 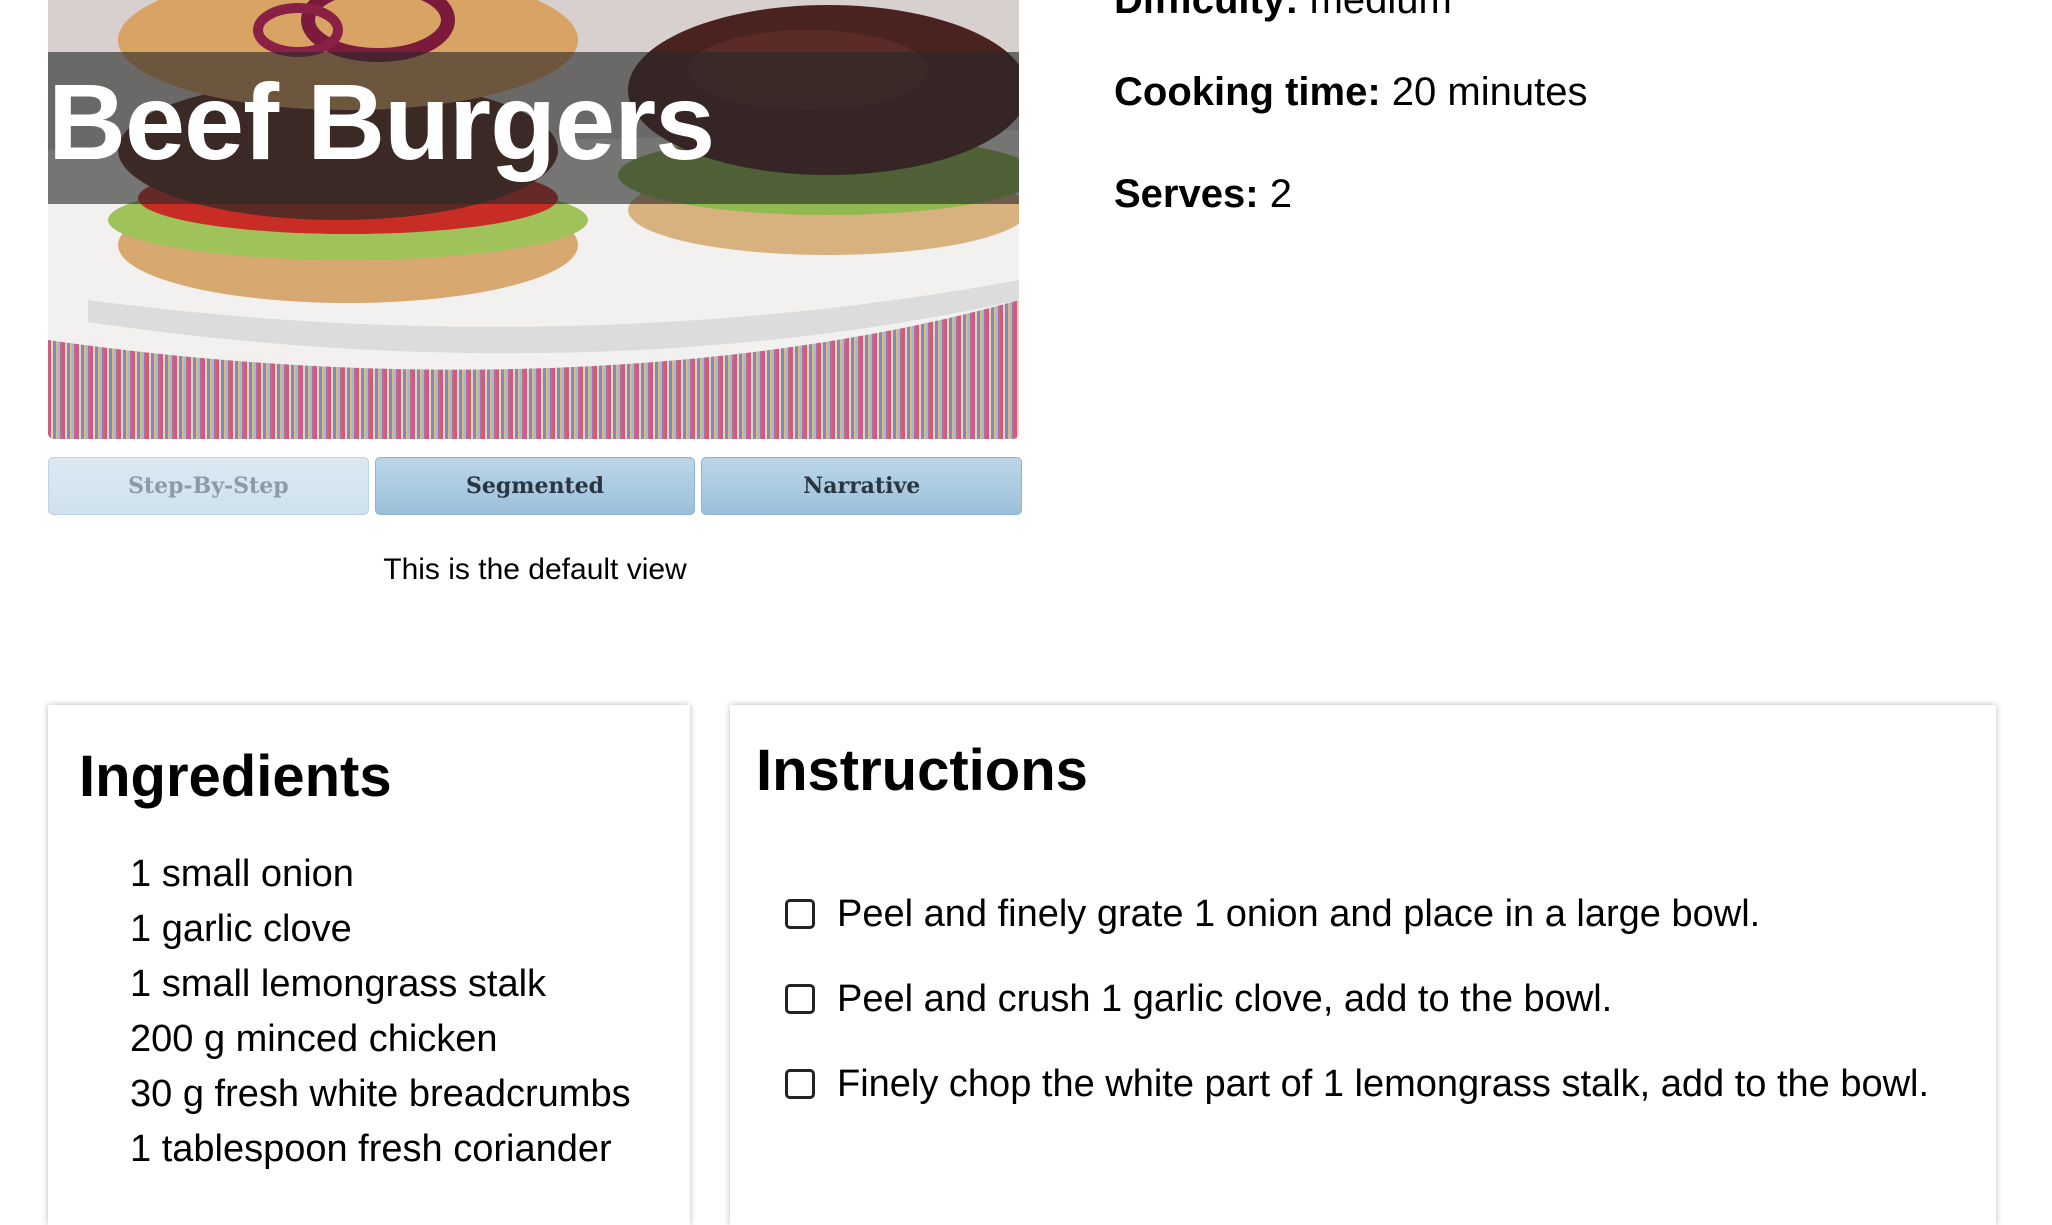 I want to click on cooking-time-line: Cooking time: 20 minutes, so click(x=1350, y=92).